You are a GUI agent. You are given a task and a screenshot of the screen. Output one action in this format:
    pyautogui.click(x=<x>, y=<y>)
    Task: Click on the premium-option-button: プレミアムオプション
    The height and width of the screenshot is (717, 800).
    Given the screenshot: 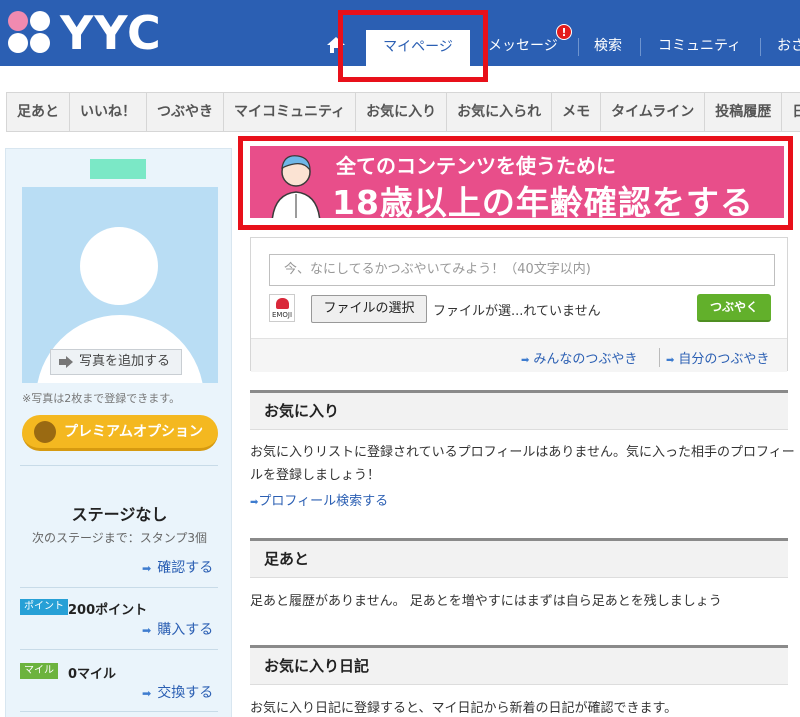 What is the action you would take?
    pyautogui.click(x=120, y=433)
    